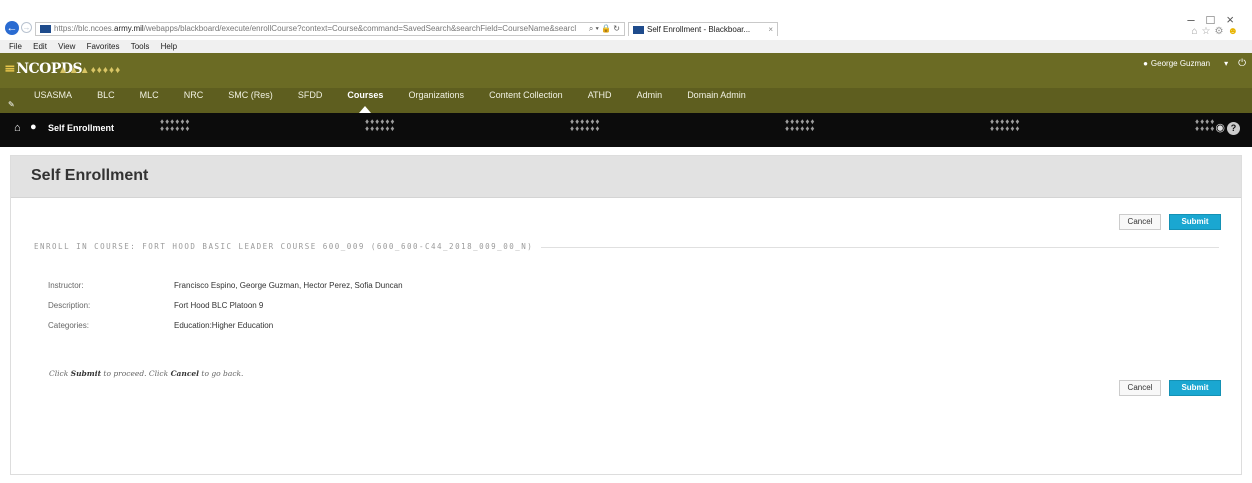  I want to click on menu-help: Help, so click(169, 46).